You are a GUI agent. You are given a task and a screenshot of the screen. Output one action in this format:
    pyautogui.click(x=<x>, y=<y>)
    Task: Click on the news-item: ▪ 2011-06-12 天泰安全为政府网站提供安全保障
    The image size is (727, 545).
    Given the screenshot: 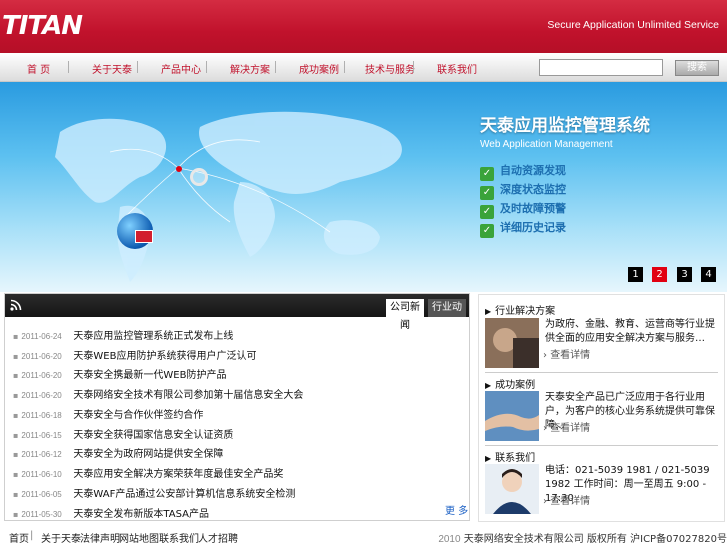 What is the action you would take?
    pyautogui.click(x=118, y=452)
    